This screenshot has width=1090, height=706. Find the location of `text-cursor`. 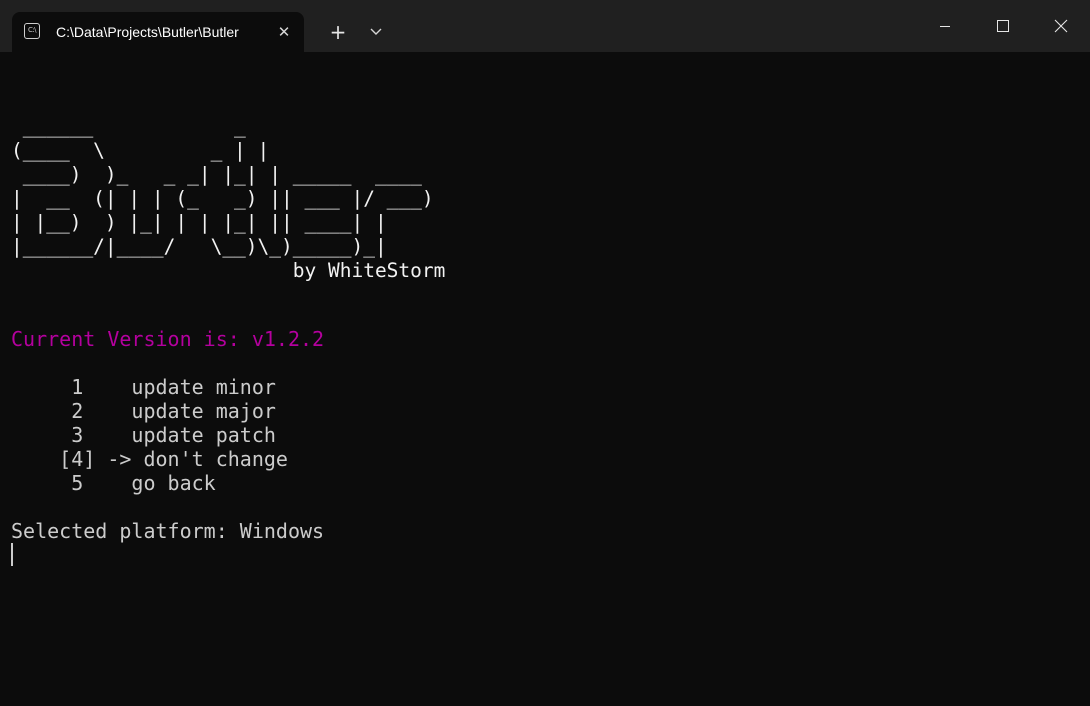

text-cursor is located at coordinates (12, 554).